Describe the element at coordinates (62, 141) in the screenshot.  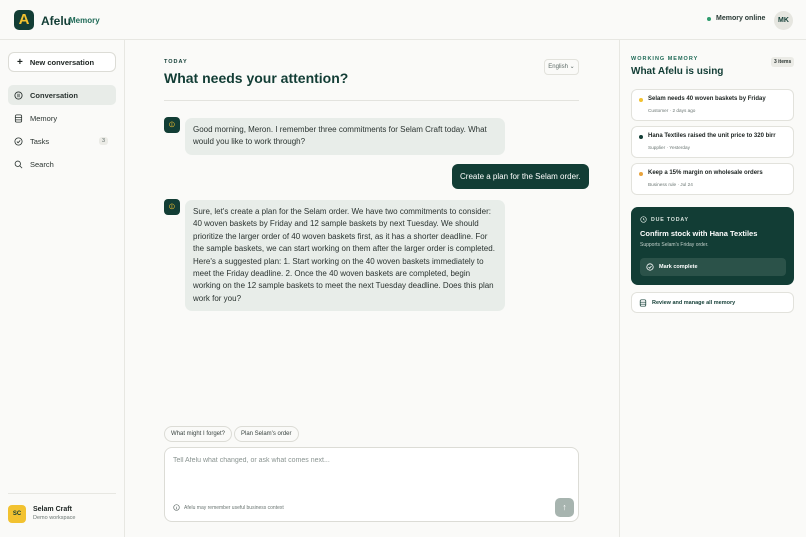
I see `sidebar-item-tasks: Tasks 3` at that location.